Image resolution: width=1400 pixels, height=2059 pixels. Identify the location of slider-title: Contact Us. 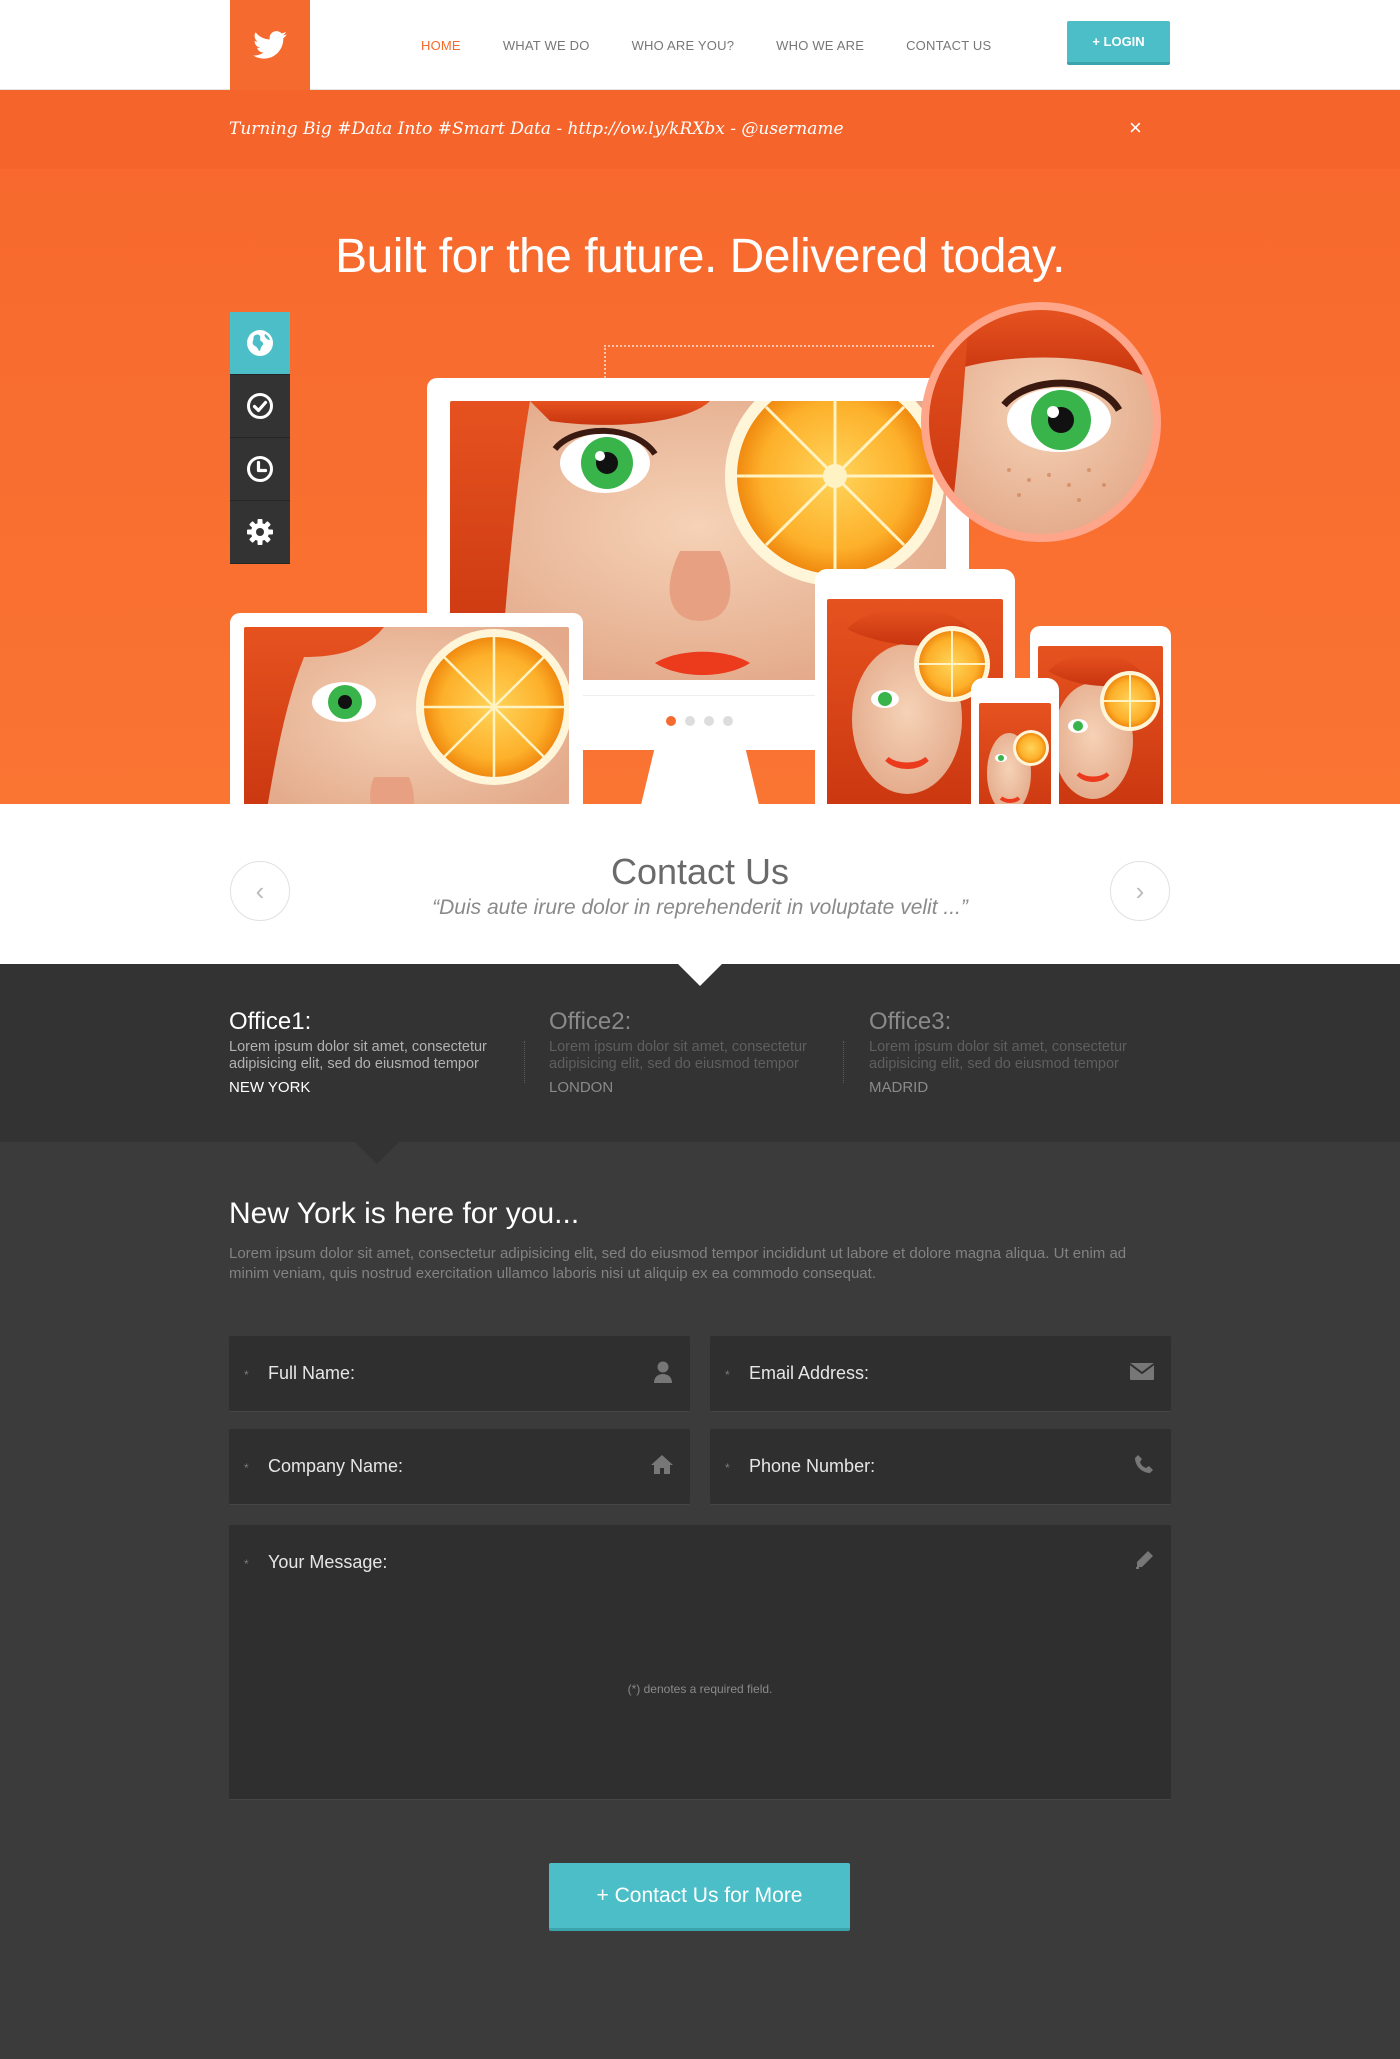
(700, 871).